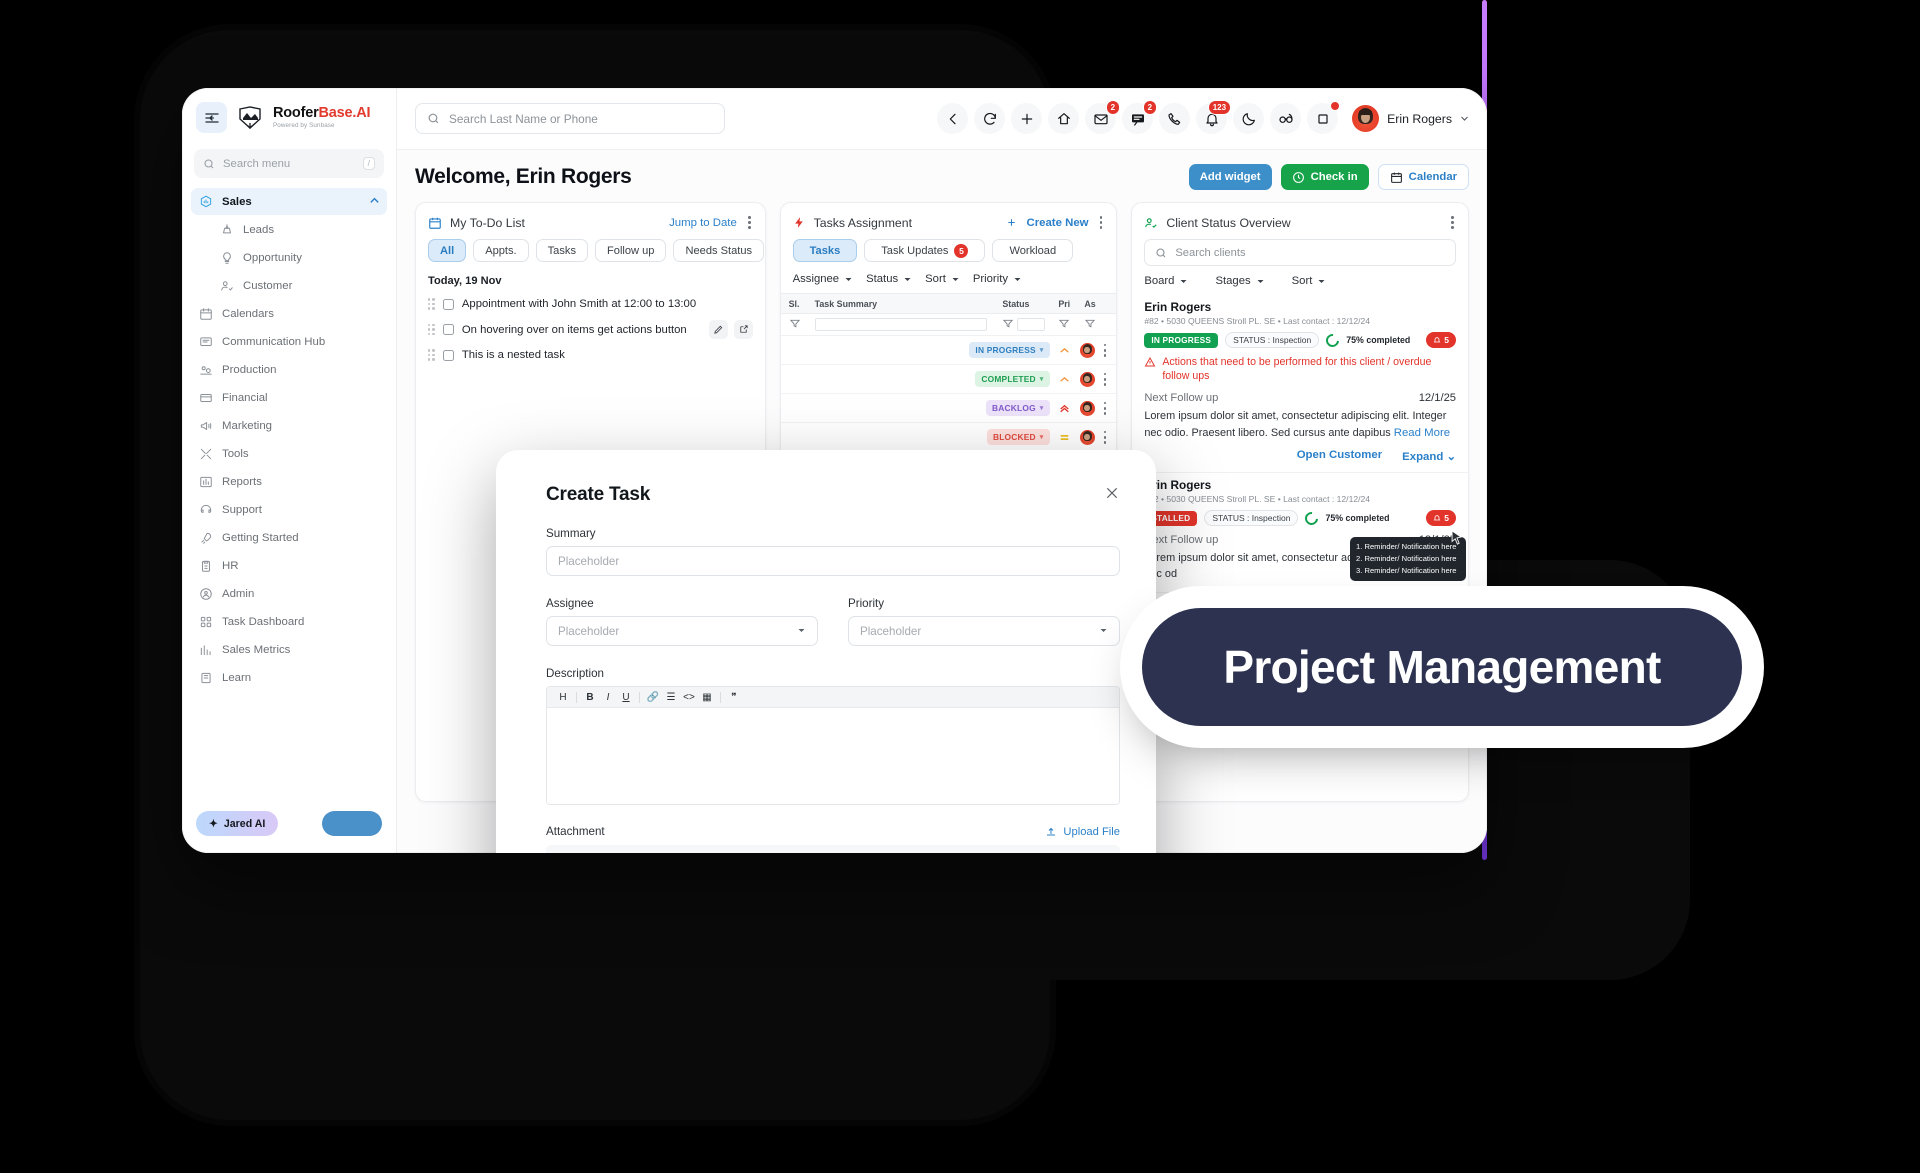  What do you see at coordinates (563, 697) in the screenshot?
I see `editor-h-icon: H` at bounding box center [563, 697].